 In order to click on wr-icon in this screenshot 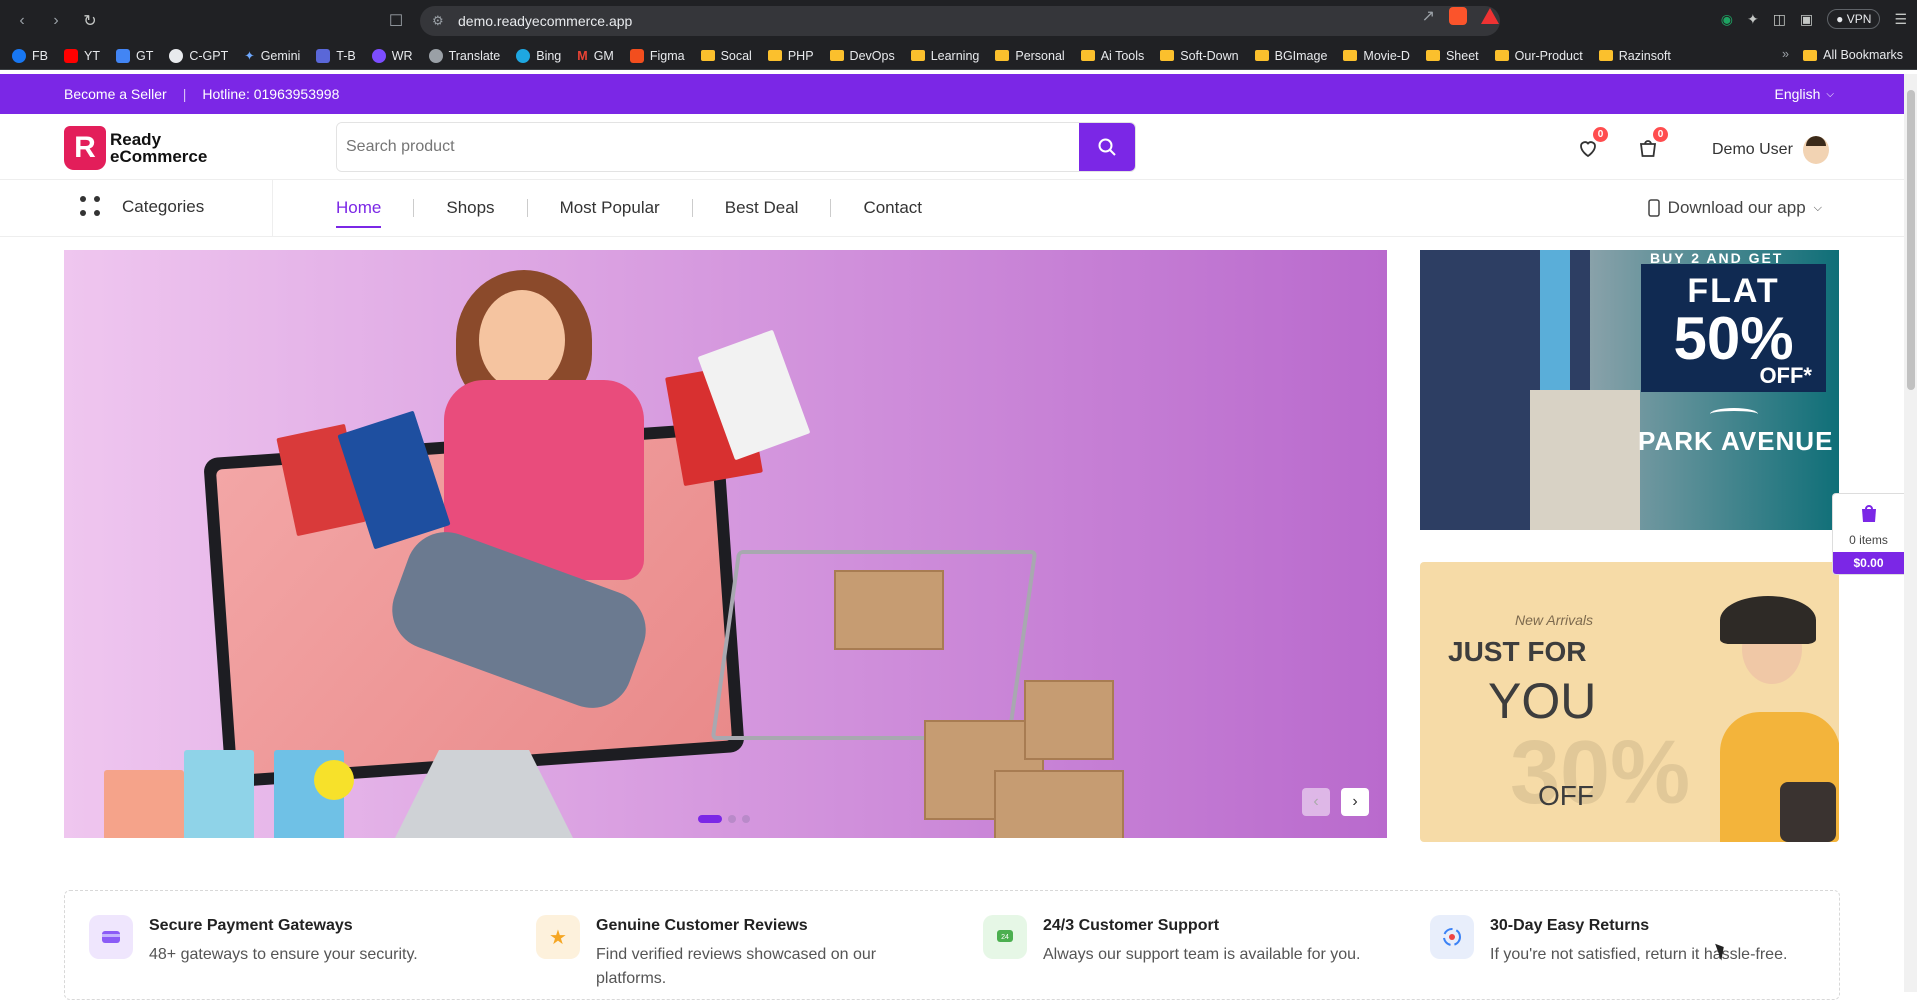, I will do `click(378, 55)`.